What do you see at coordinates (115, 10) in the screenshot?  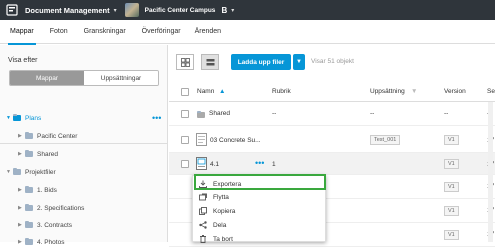 I see `app-switcher-chevron-icon: ▾` at bounding box center [115, 10].